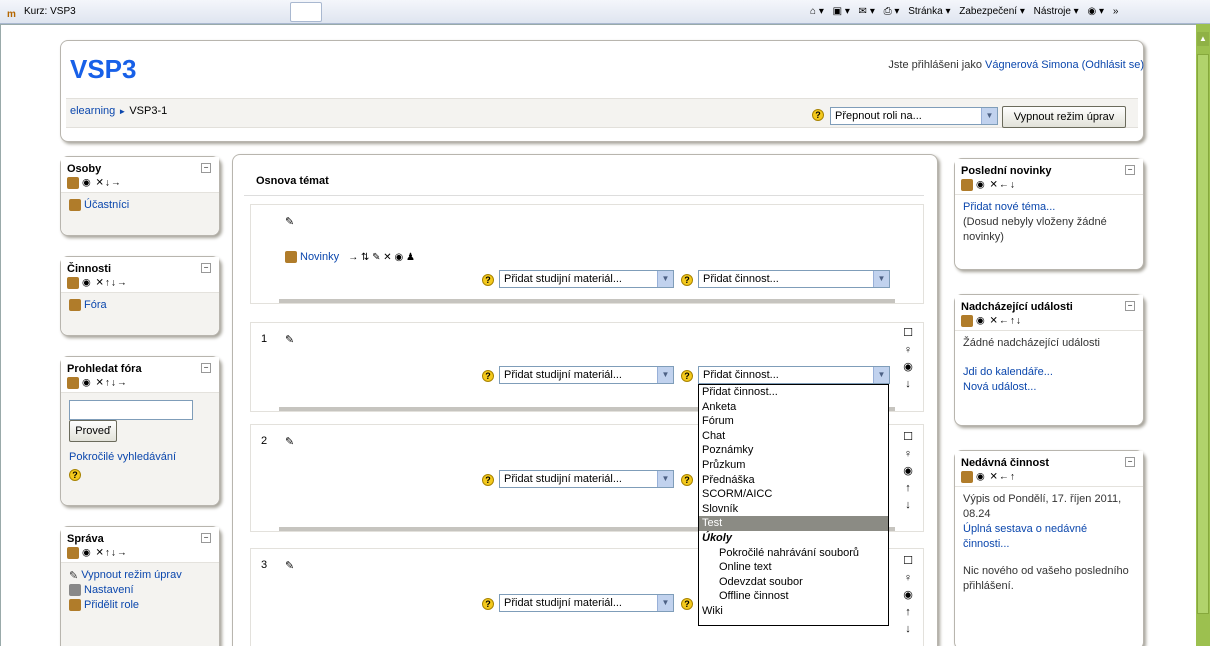 The image size is (1210, 646). Describe the element at coordinates (867, 11) in the screenshot. I see `mail-icon: ✉ ▾` at that location.